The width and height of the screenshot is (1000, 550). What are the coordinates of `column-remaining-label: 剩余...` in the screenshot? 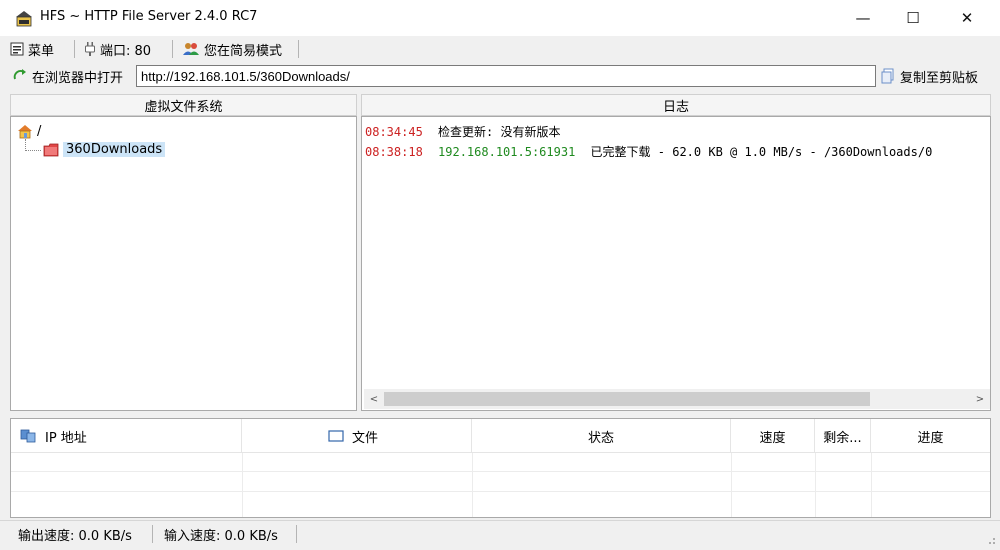 It's located at (842, 438).